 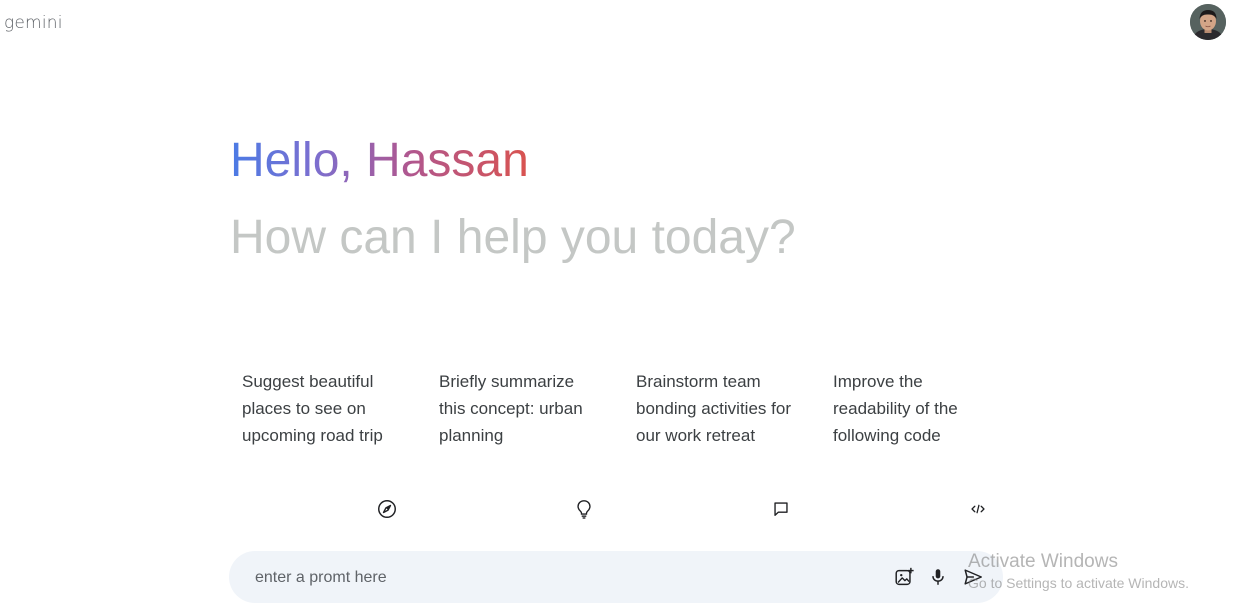 I want to click on send-icon, so click(x=973, y=577).